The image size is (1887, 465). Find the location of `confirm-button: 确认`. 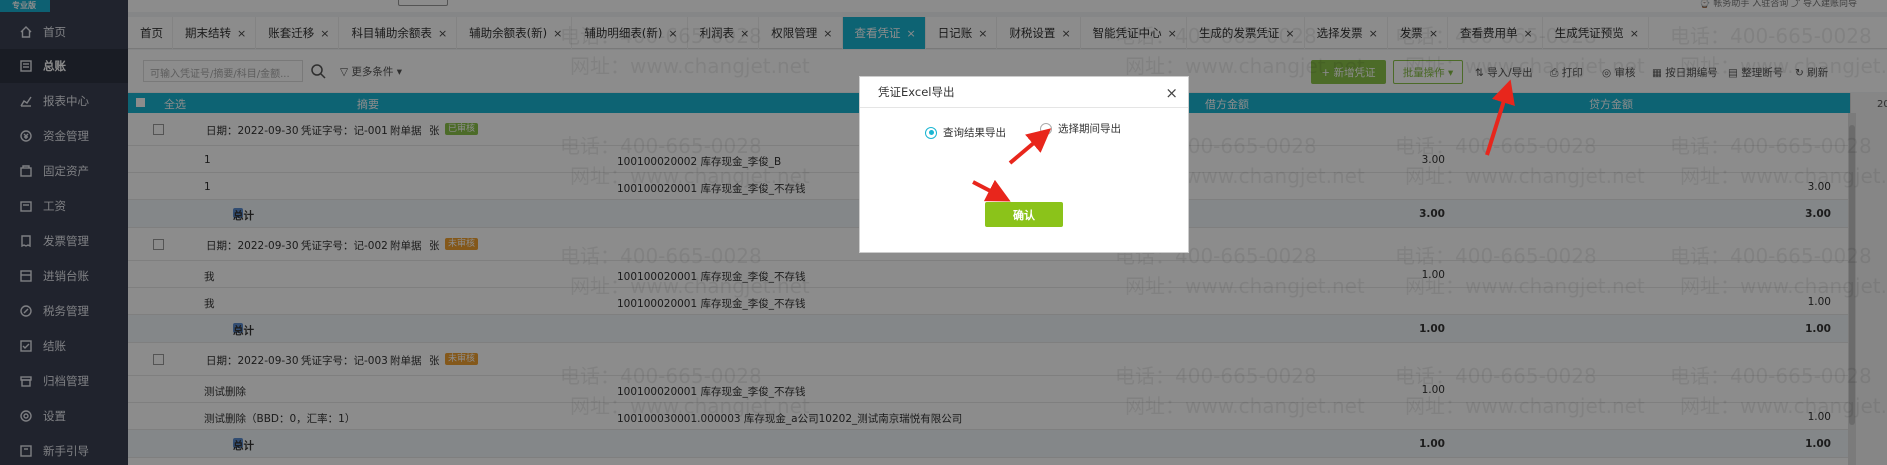

confirm-button: 确认 is located at coordinates (1024, 214).